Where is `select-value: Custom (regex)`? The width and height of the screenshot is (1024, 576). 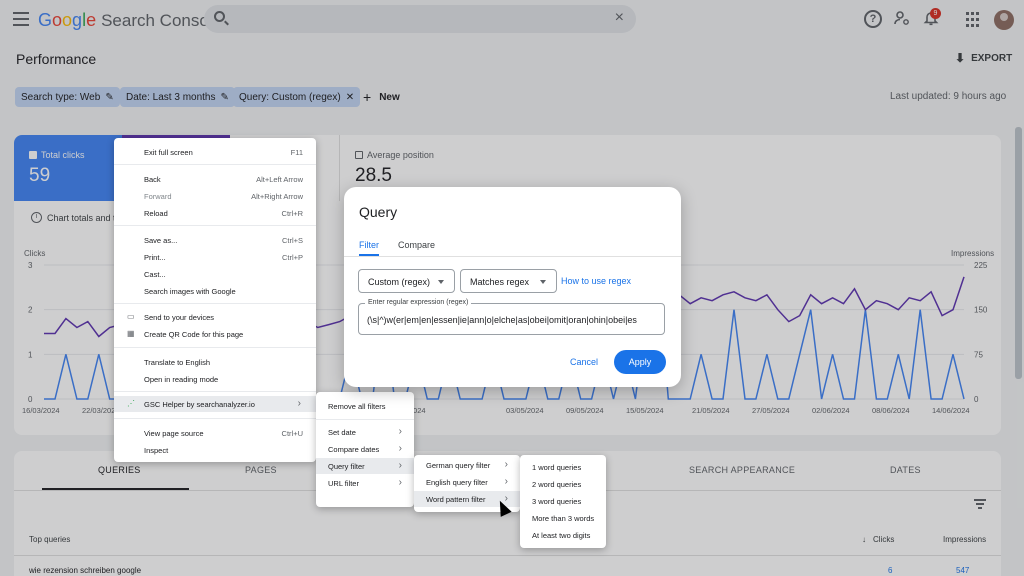 select-value: Custom (regex) is located at coordinates (399, 282).